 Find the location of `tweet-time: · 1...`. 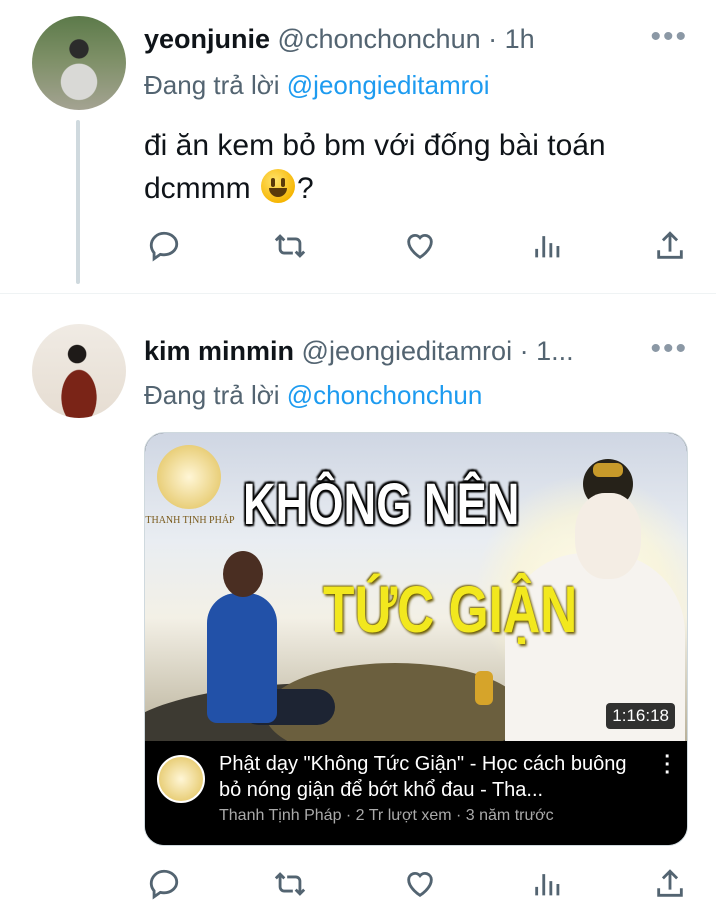

tweet-time: · 1... is located at coordinates (547, 351).